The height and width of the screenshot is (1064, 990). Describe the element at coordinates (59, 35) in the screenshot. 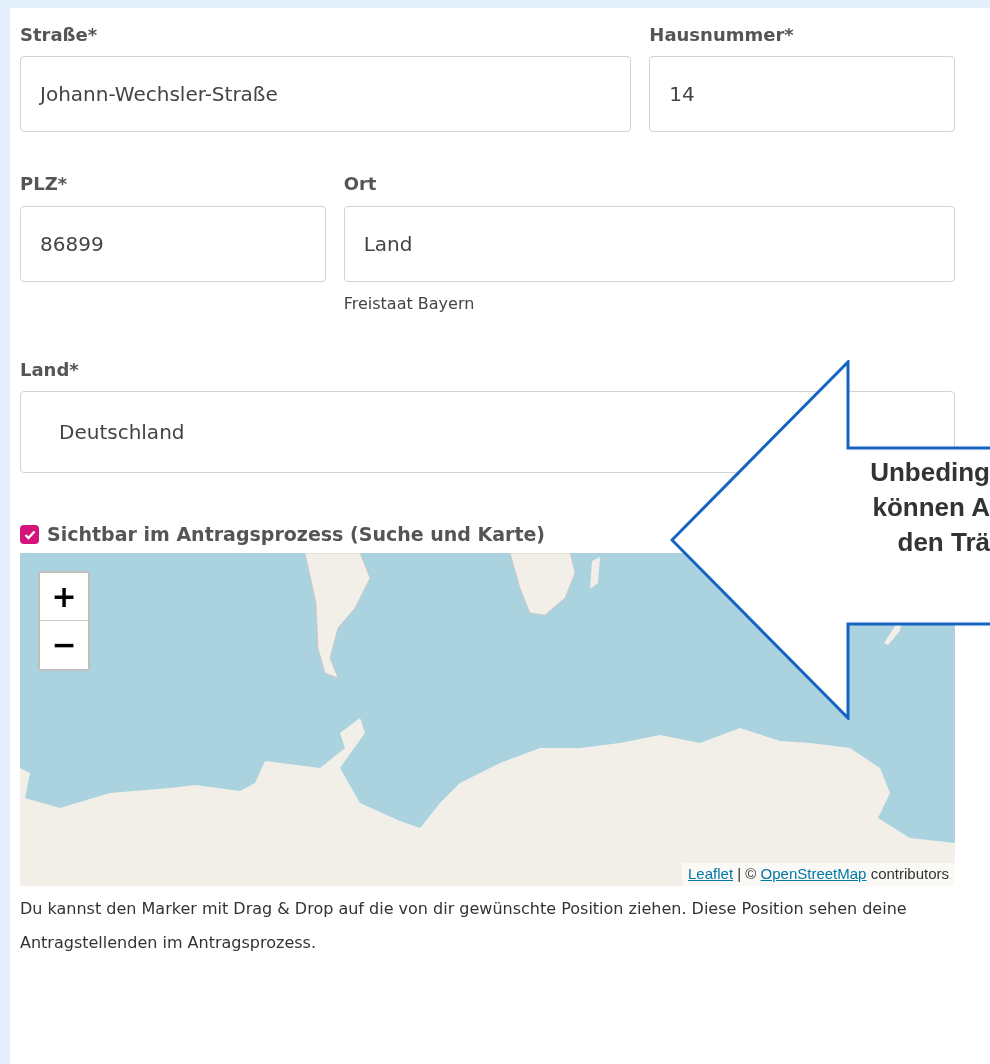

I see `field-label: Straße*` at that location.